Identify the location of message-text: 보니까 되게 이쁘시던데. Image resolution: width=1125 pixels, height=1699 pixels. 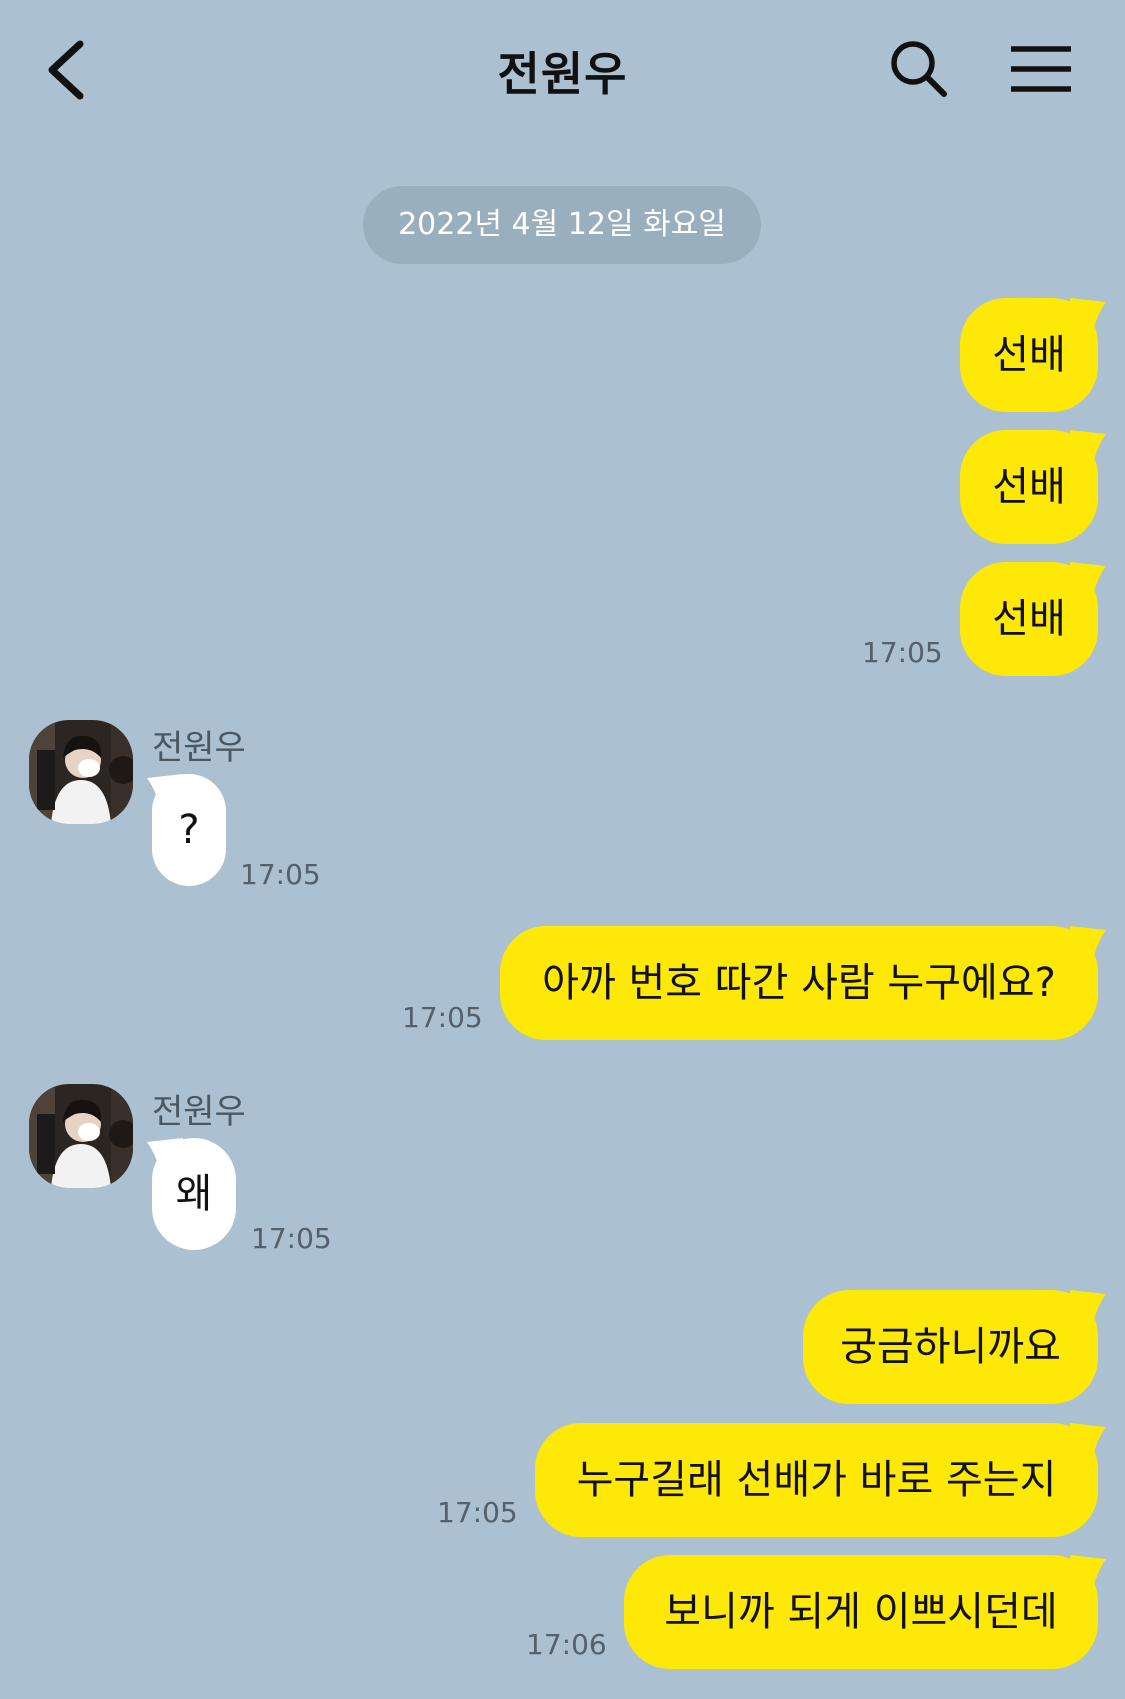
(861, 1612).